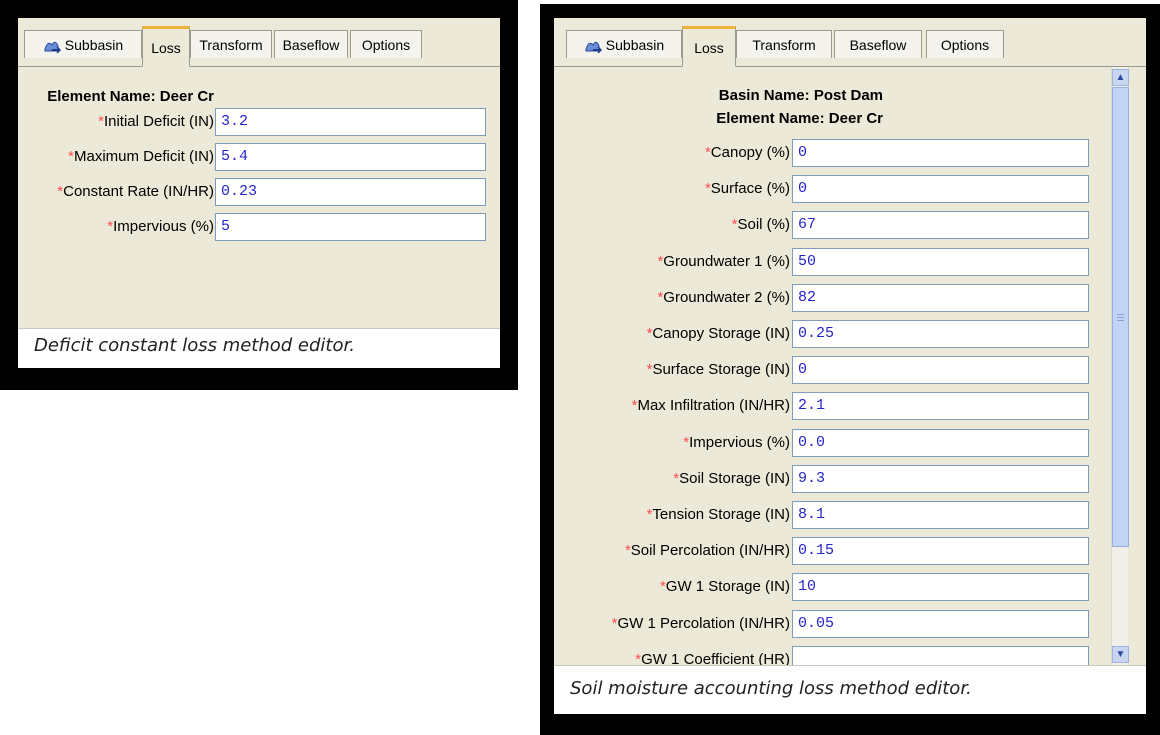 The image size is (1160, 735). What do you see at coordinates (156, 121) in the screenshot?
I see `initial-deficit-in-label: *Initial Deficit (IN)` at bounding box center [156, 121].